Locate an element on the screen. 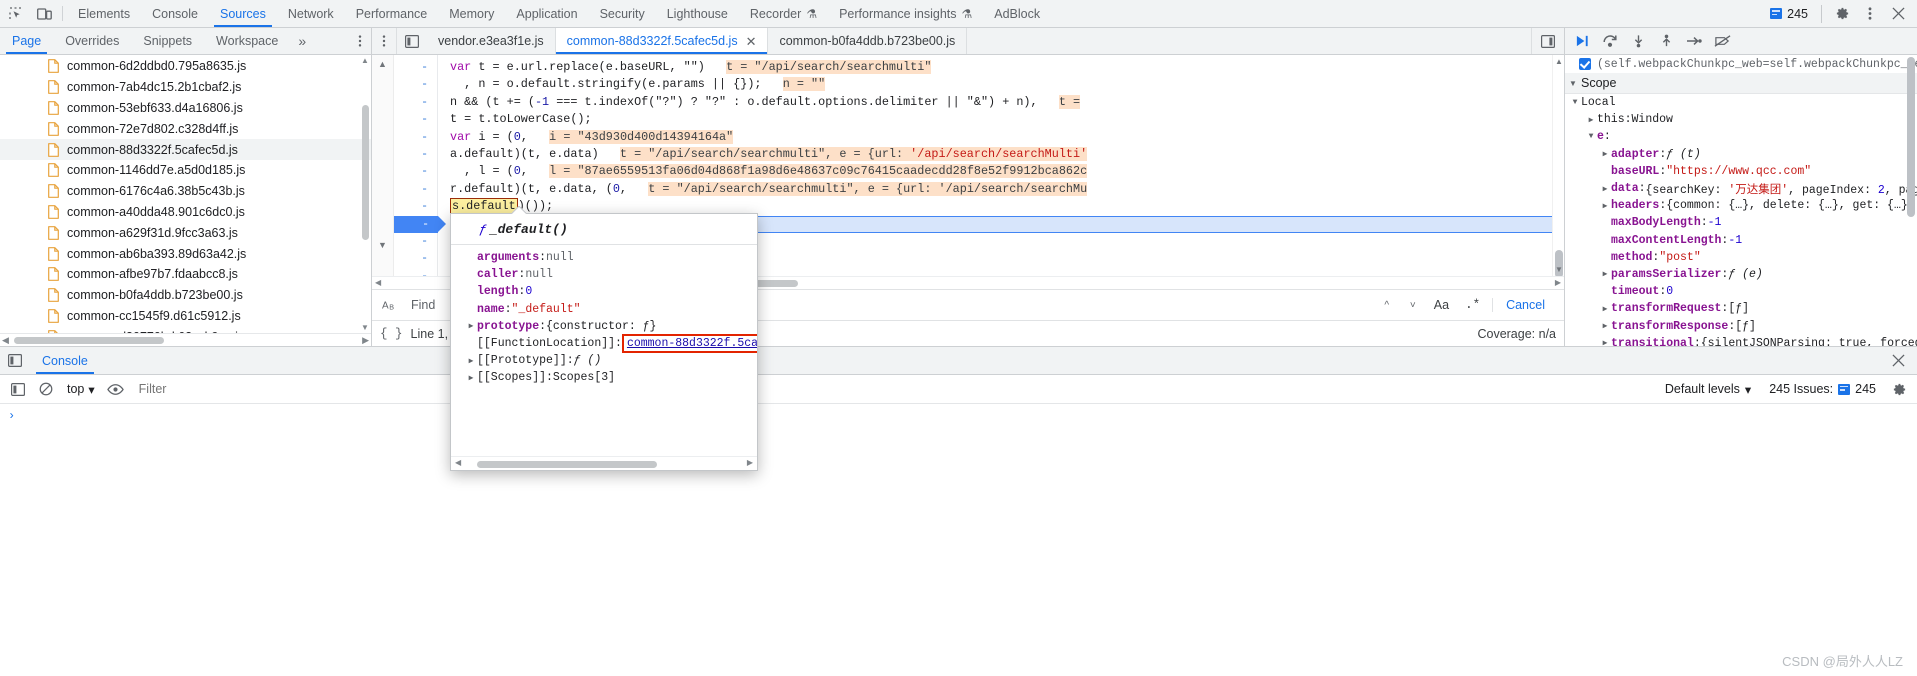 The image size is (1917, 676). execution-context-selector: top ▾ is located at coordinates (81, 389).